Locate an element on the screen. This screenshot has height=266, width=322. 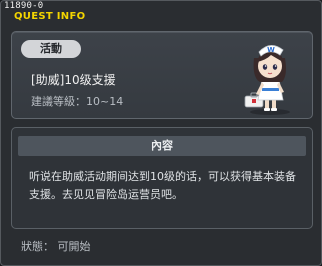
quest-status: 狀態： 可開始 is located at coordinates (56, 246).